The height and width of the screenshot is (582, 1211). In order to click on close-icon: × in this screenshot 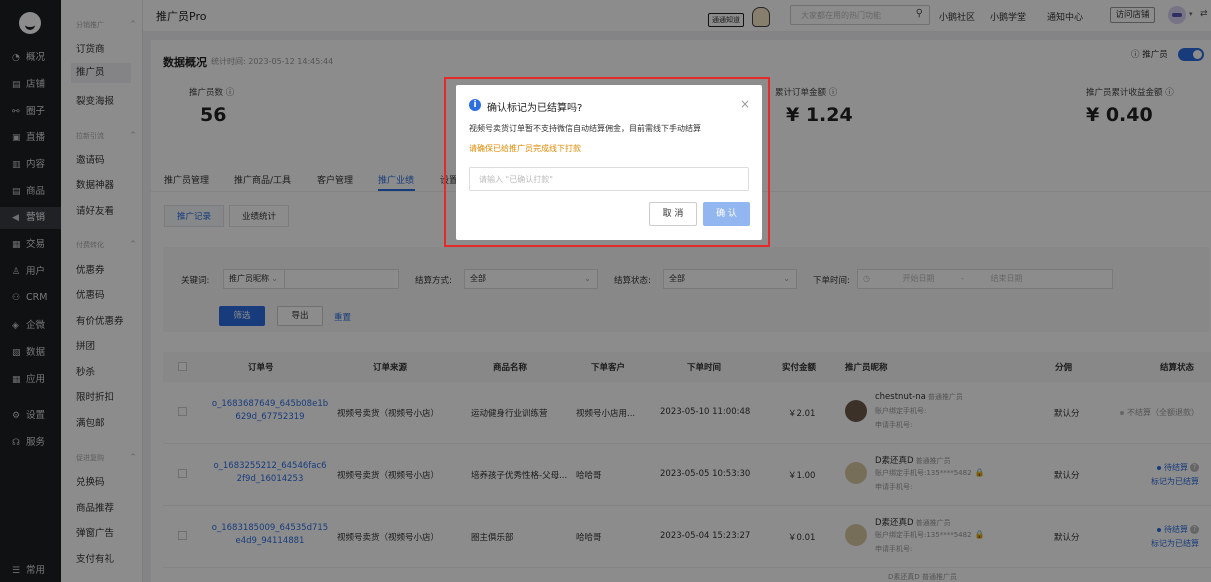, I will do `click(745, 104)`.